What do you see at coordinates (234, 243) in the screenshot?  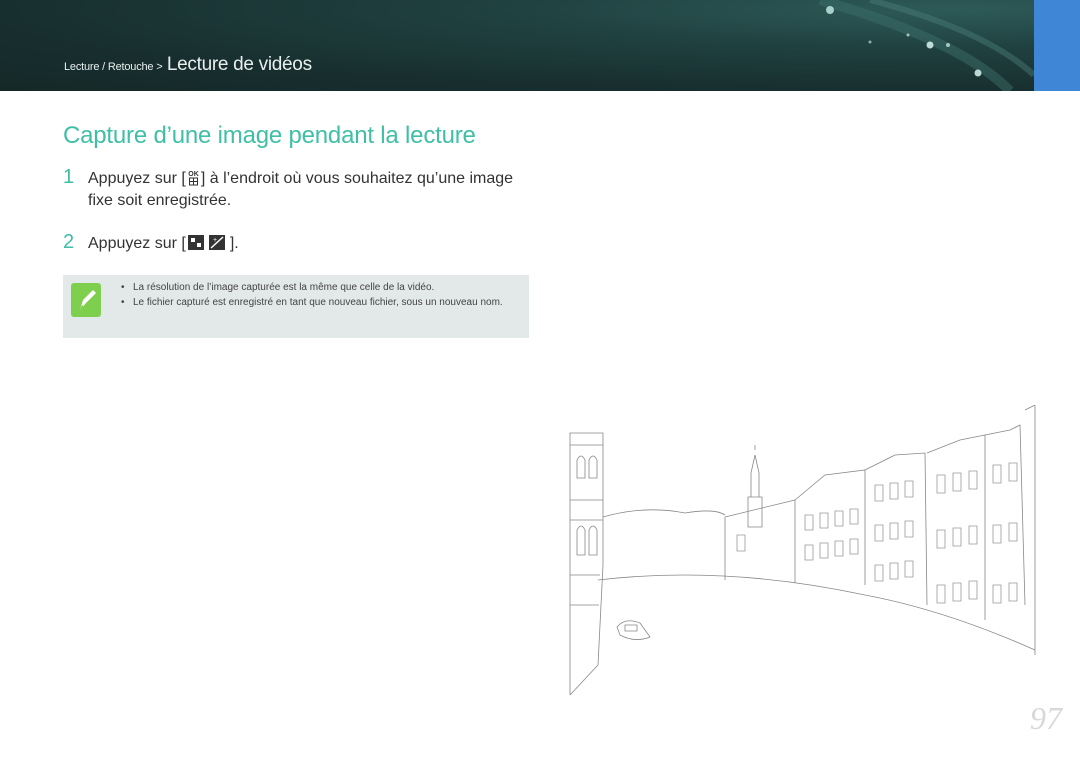 I see `step-text-after: ].` at bounding box center [234, 243].